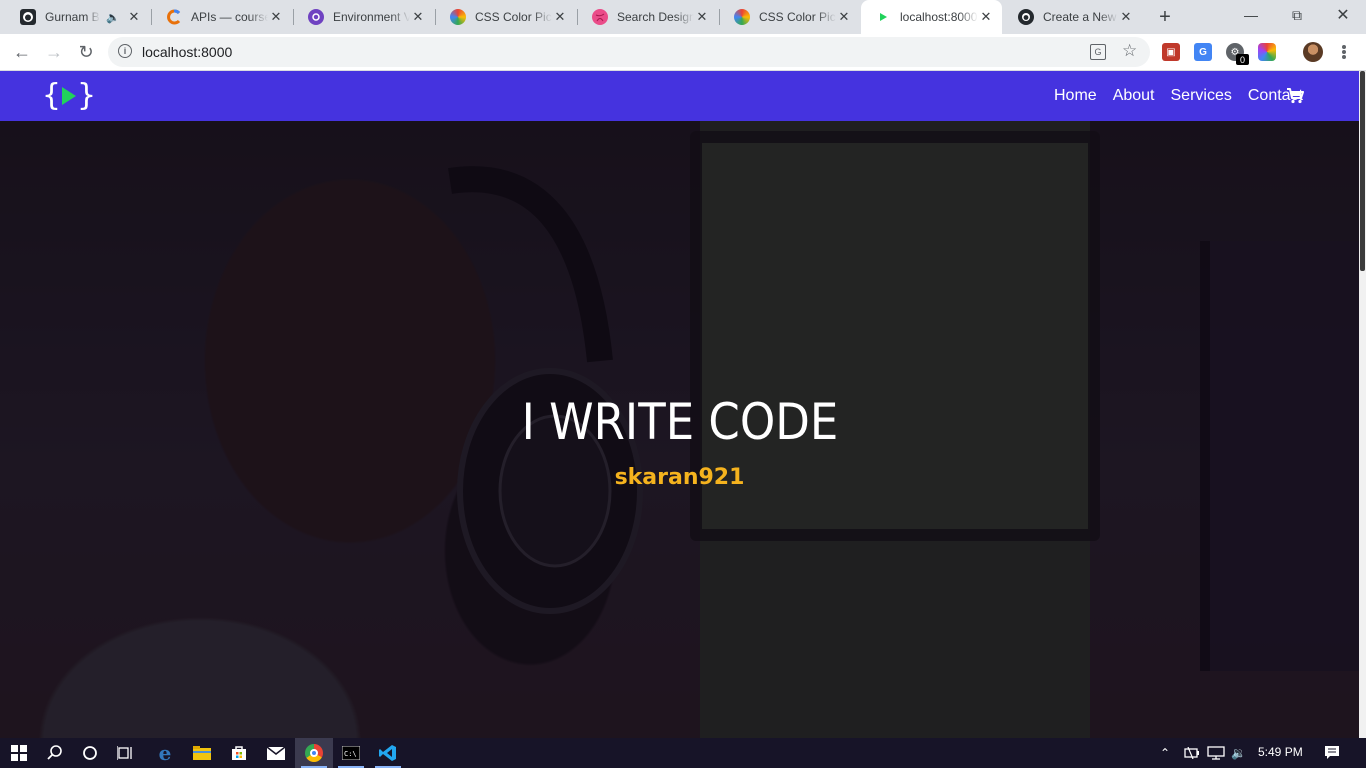 The width and height of the screenshot is (1366, 768). Describe the element at coordinates (86, 52) in the screenshot. I see `reload-button: ↻` at that location.